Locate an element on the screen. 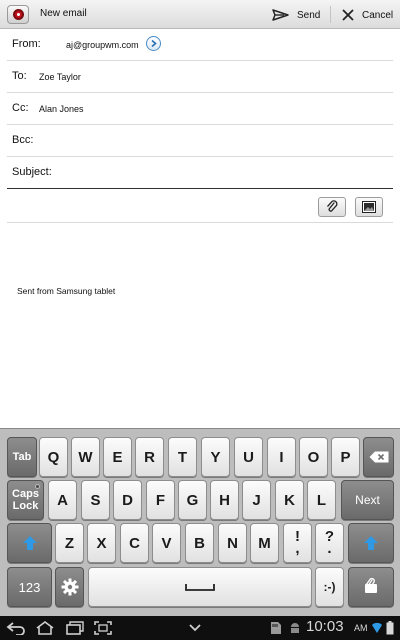  paperclip-icon is located at coordinates (332, 206).